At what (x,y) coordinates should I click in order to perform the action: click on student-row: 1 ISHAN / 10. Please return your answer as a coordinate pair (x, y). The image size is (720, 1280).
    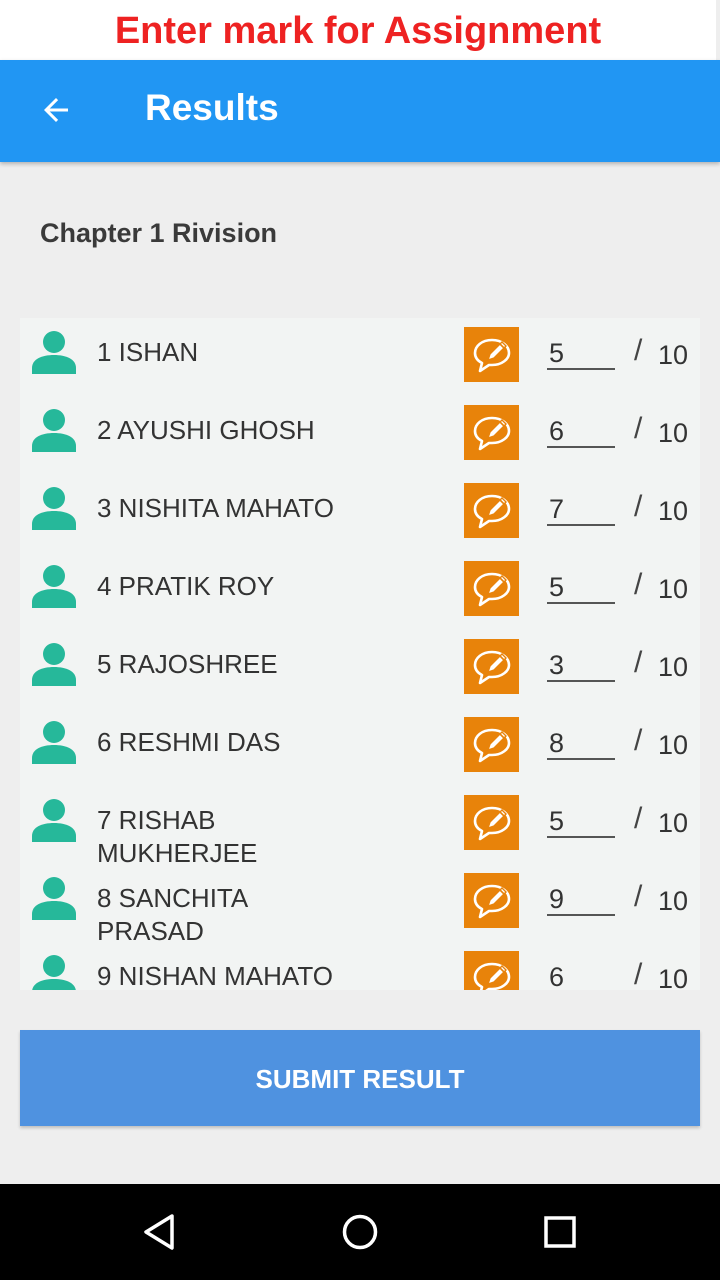
    Looking at the image, I should click on (360, 357).